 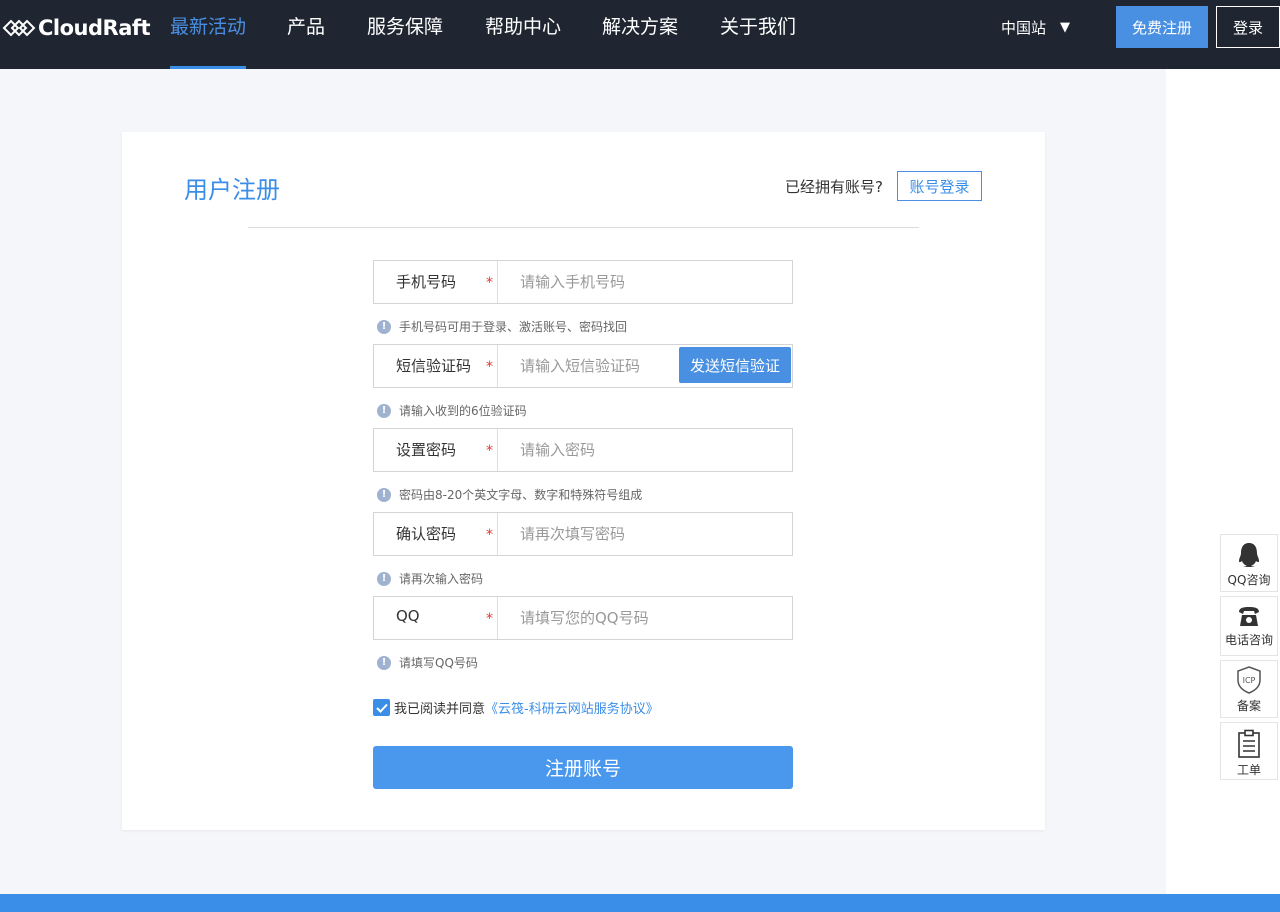 I want to click on sms-code-label: 短信验证码, so click(x=434, y=366).